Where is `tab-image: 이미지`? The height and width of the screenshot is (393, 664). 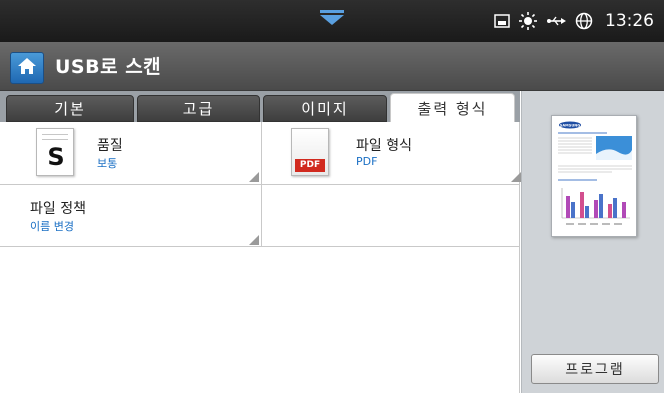
tab-image: 이미지 is located at coordinates (325, 108).